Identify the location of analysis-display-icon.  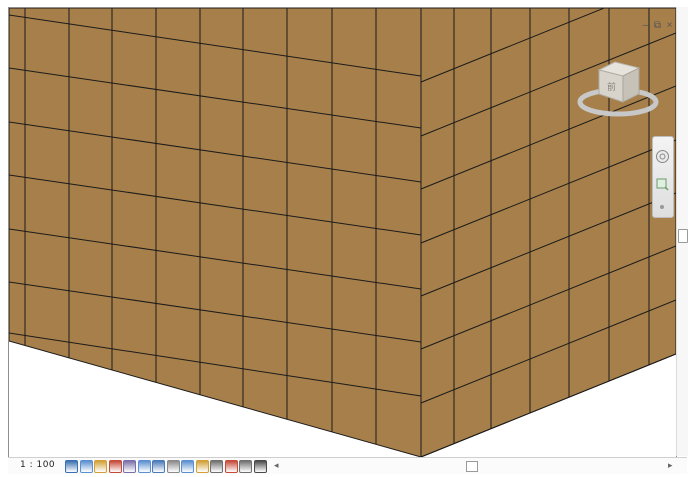
(216, 466).